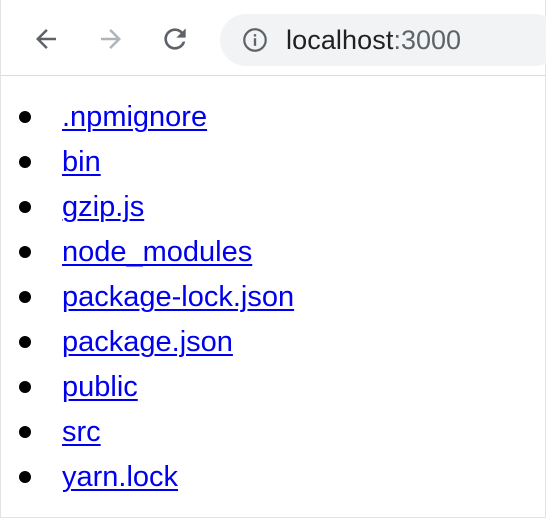  I want to click on list-item: public, so click(273, 387).